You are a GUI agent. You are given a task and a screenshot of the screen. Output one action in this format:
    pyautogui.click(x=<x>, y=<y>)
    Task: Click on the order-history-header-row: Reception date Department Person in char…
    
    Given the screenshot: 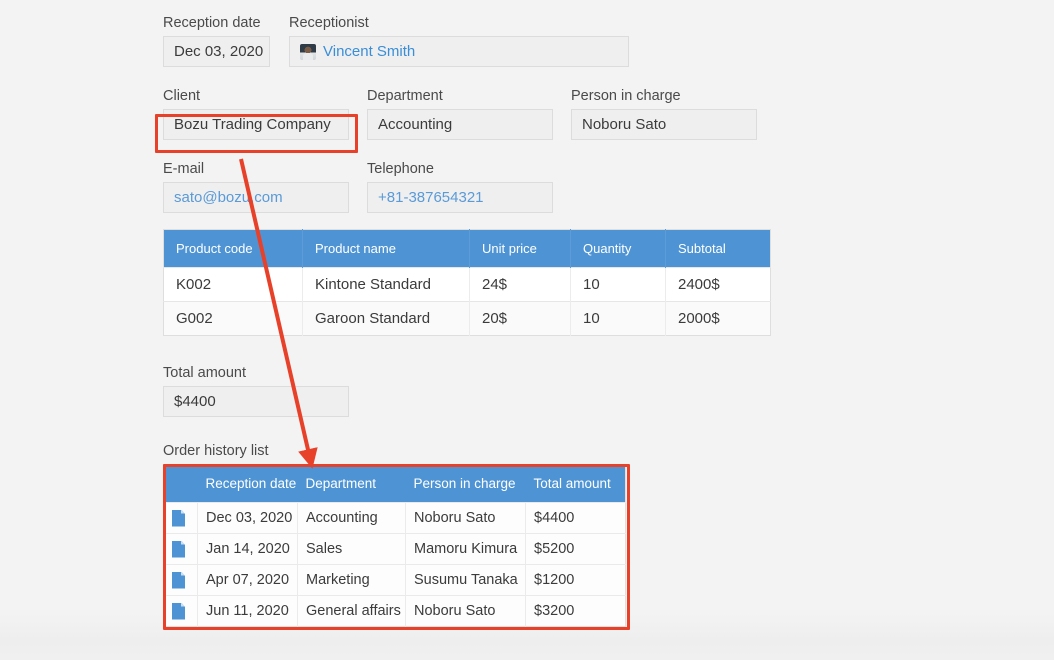 What is the action you would take?
    pyautogui.click(x=394, y=483)
    